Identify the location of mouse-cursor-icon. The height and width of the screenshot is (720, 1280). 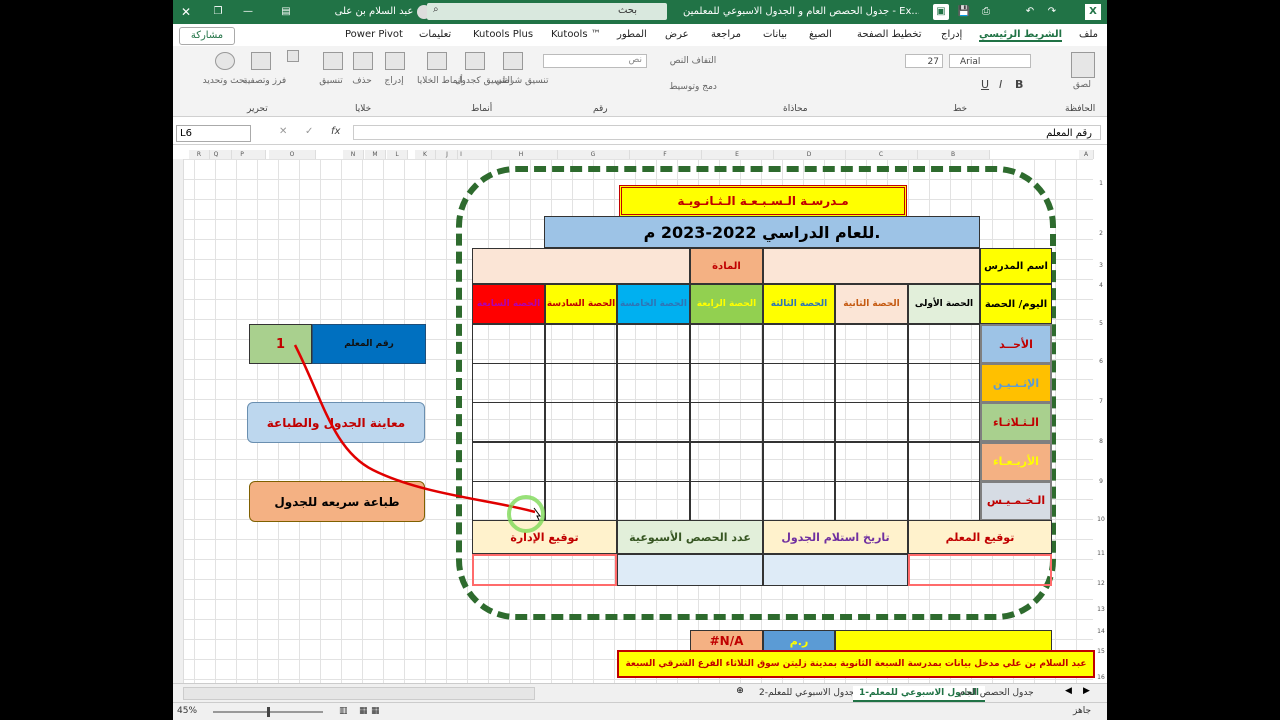
(537, 514).